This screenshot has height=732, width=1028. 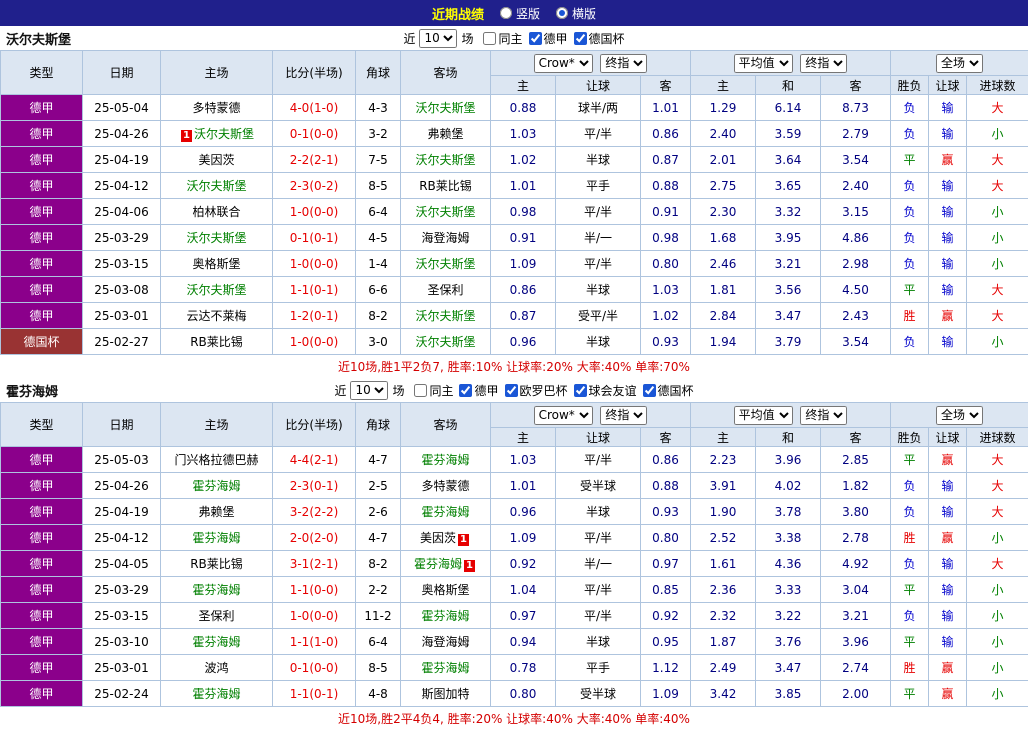 I want to click on avg-draw-cell: 3.33, so click(x=788, y=589).